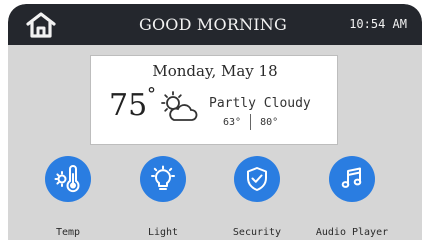  Describe the element at coordinates (163, 232) in the screenshot. I see `light-label: Light` at that location.